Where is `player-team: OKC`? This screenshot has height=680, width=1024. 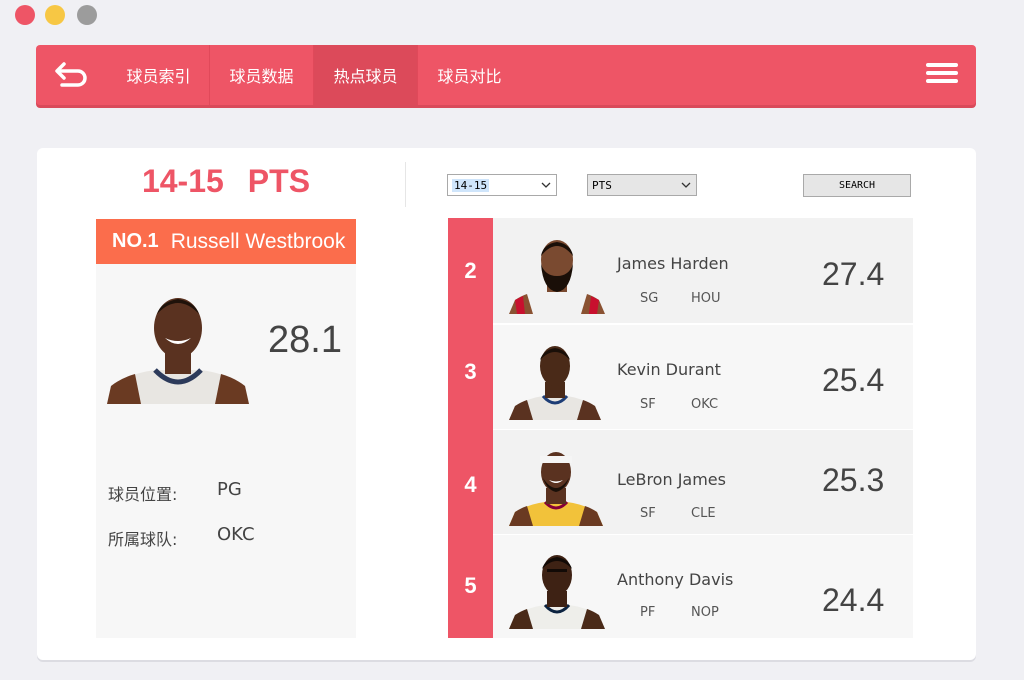
player-team: OKC is located at coordinates (705, 404).